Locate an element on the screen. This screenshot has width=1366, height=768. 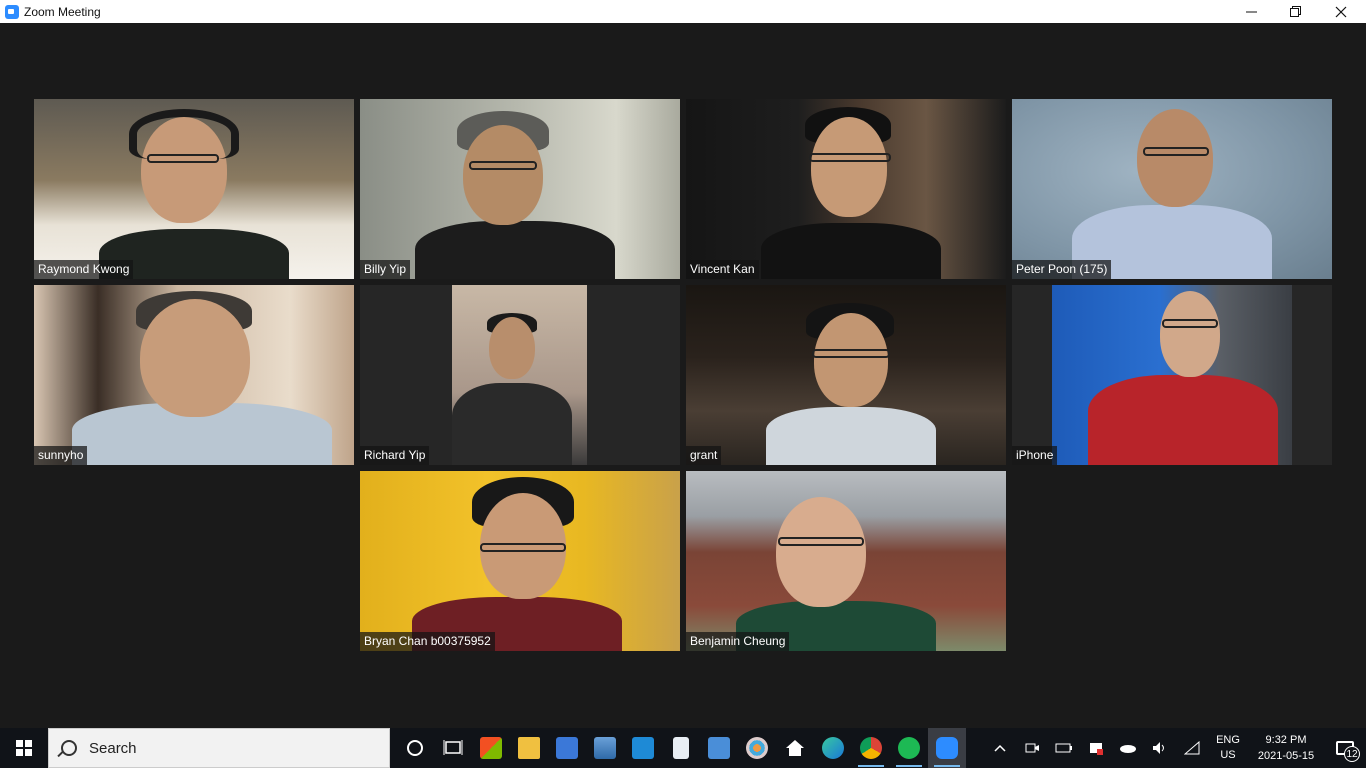
start-button is located at coordinates (24, 748).